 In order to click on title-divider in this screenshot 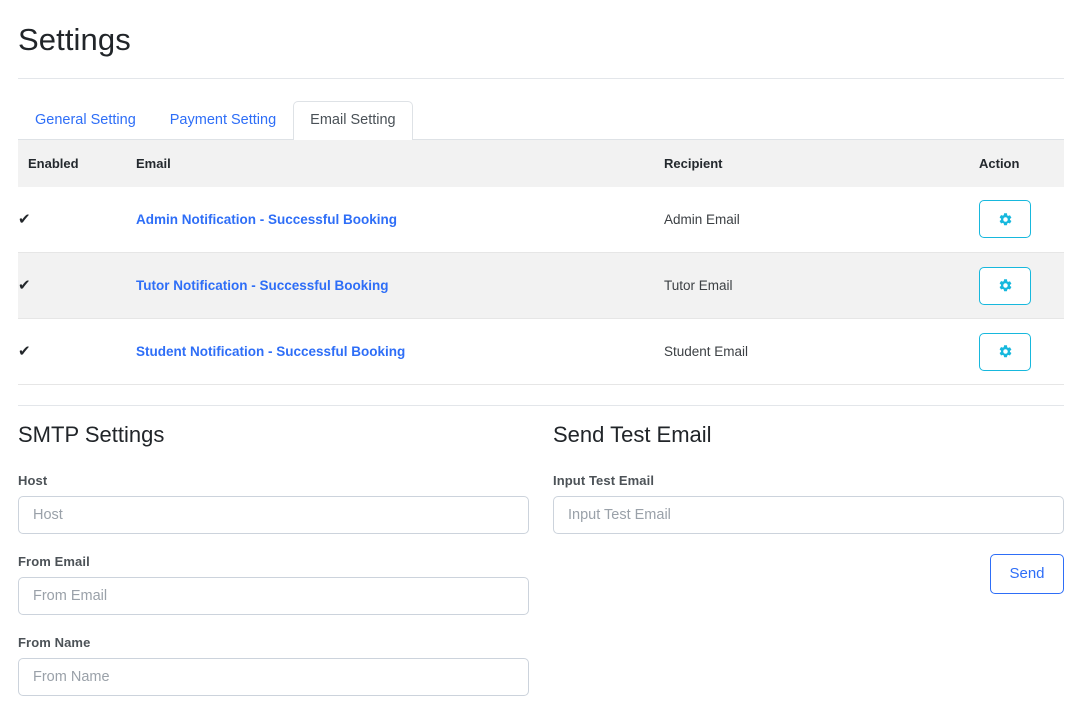, I will do `click(541, 78)`.